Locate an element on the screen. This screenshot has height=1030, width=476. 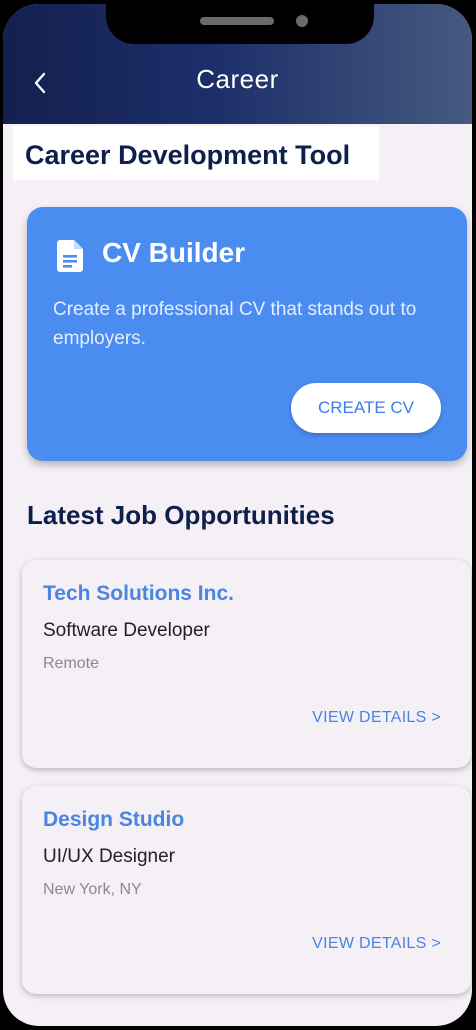
page-title: Career is located at coordinates (237, 79).